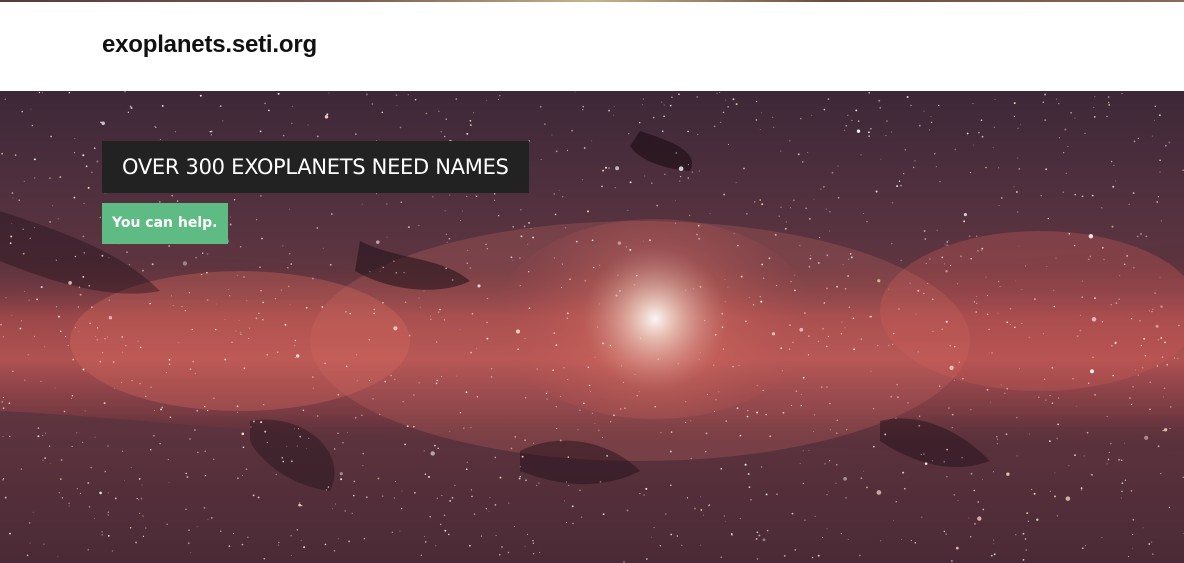 The width and height of the screenshot is (1184, 563). Describe the element at coordinates (209, 45) in the screenshot. I see `site-brand-link: exoplanets.seti.org` at that location.